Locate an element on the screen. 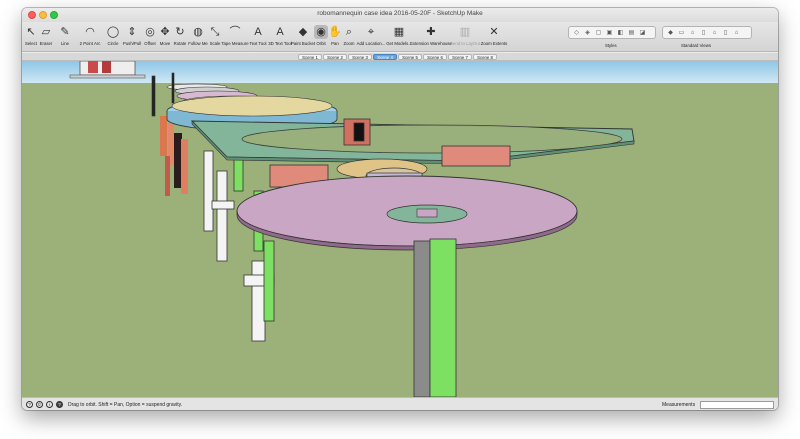 The height and width of the screenshot is (439, 800). tool-eraser: ▱ Eraser is located at coordinates (46, 37).